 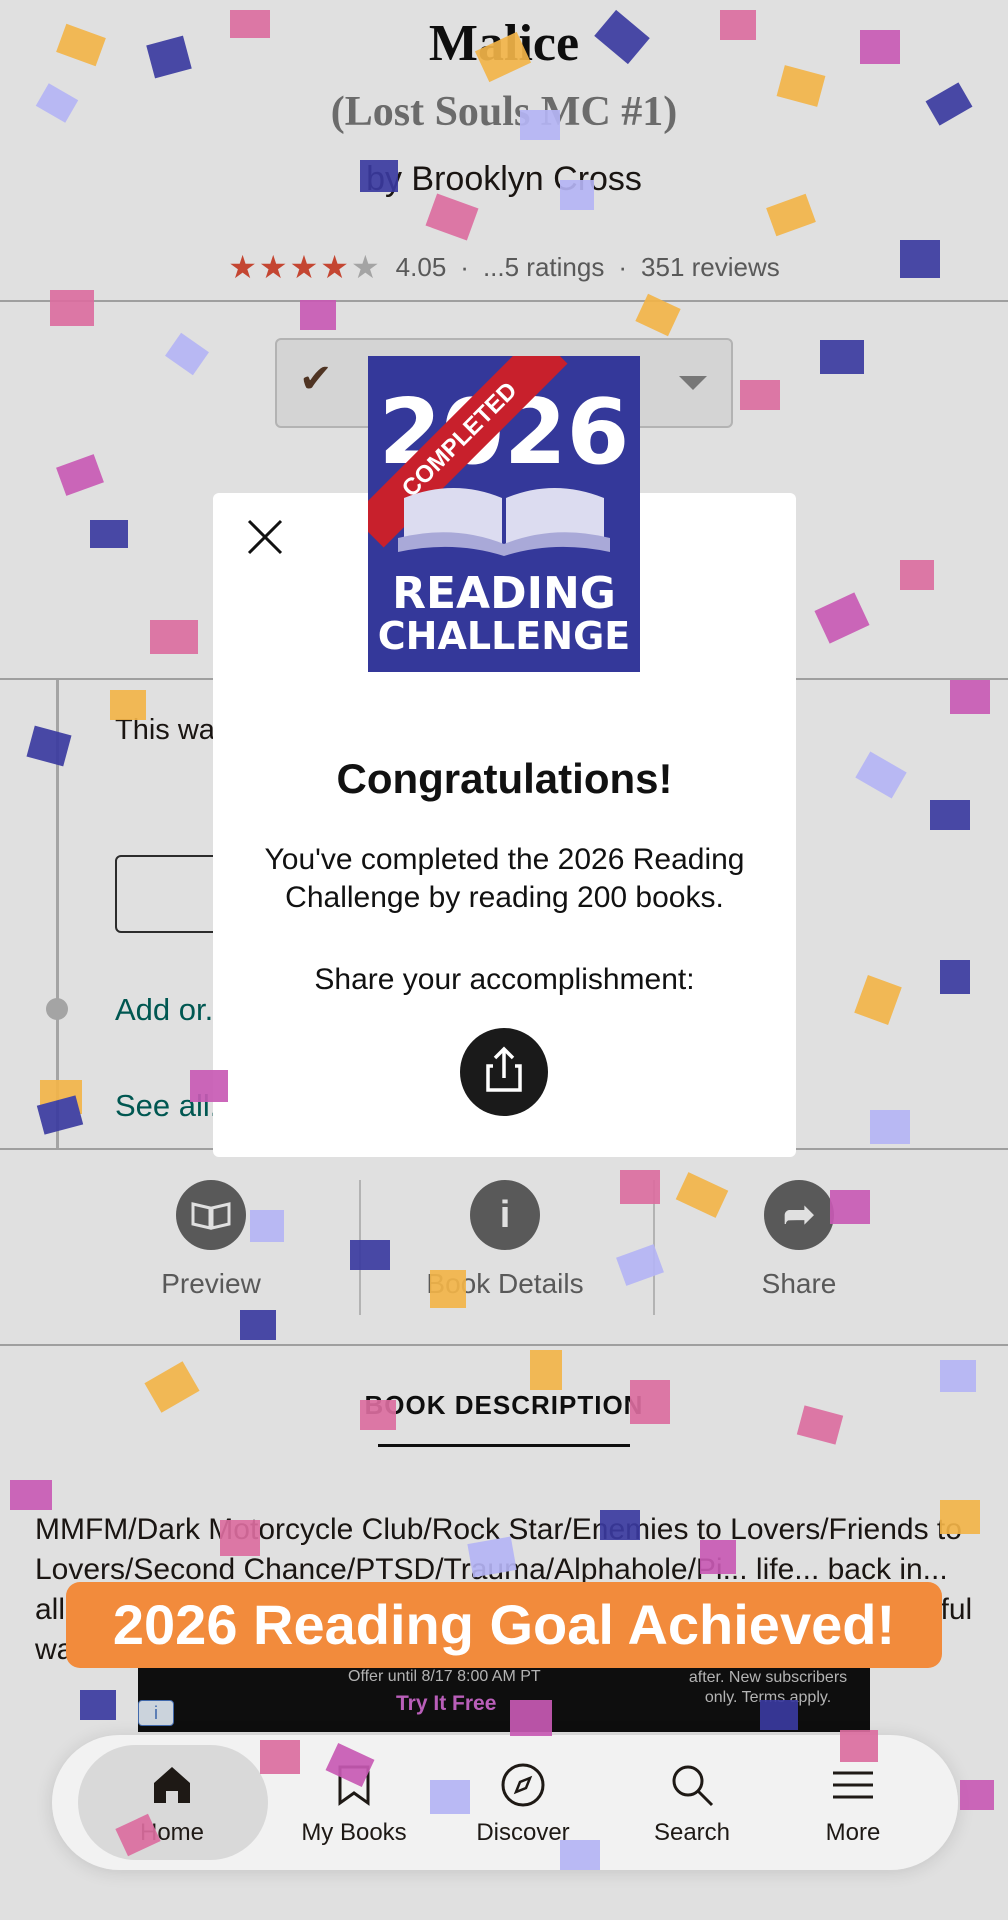 I want to click on search-icon, so click(x=692, y=1785).